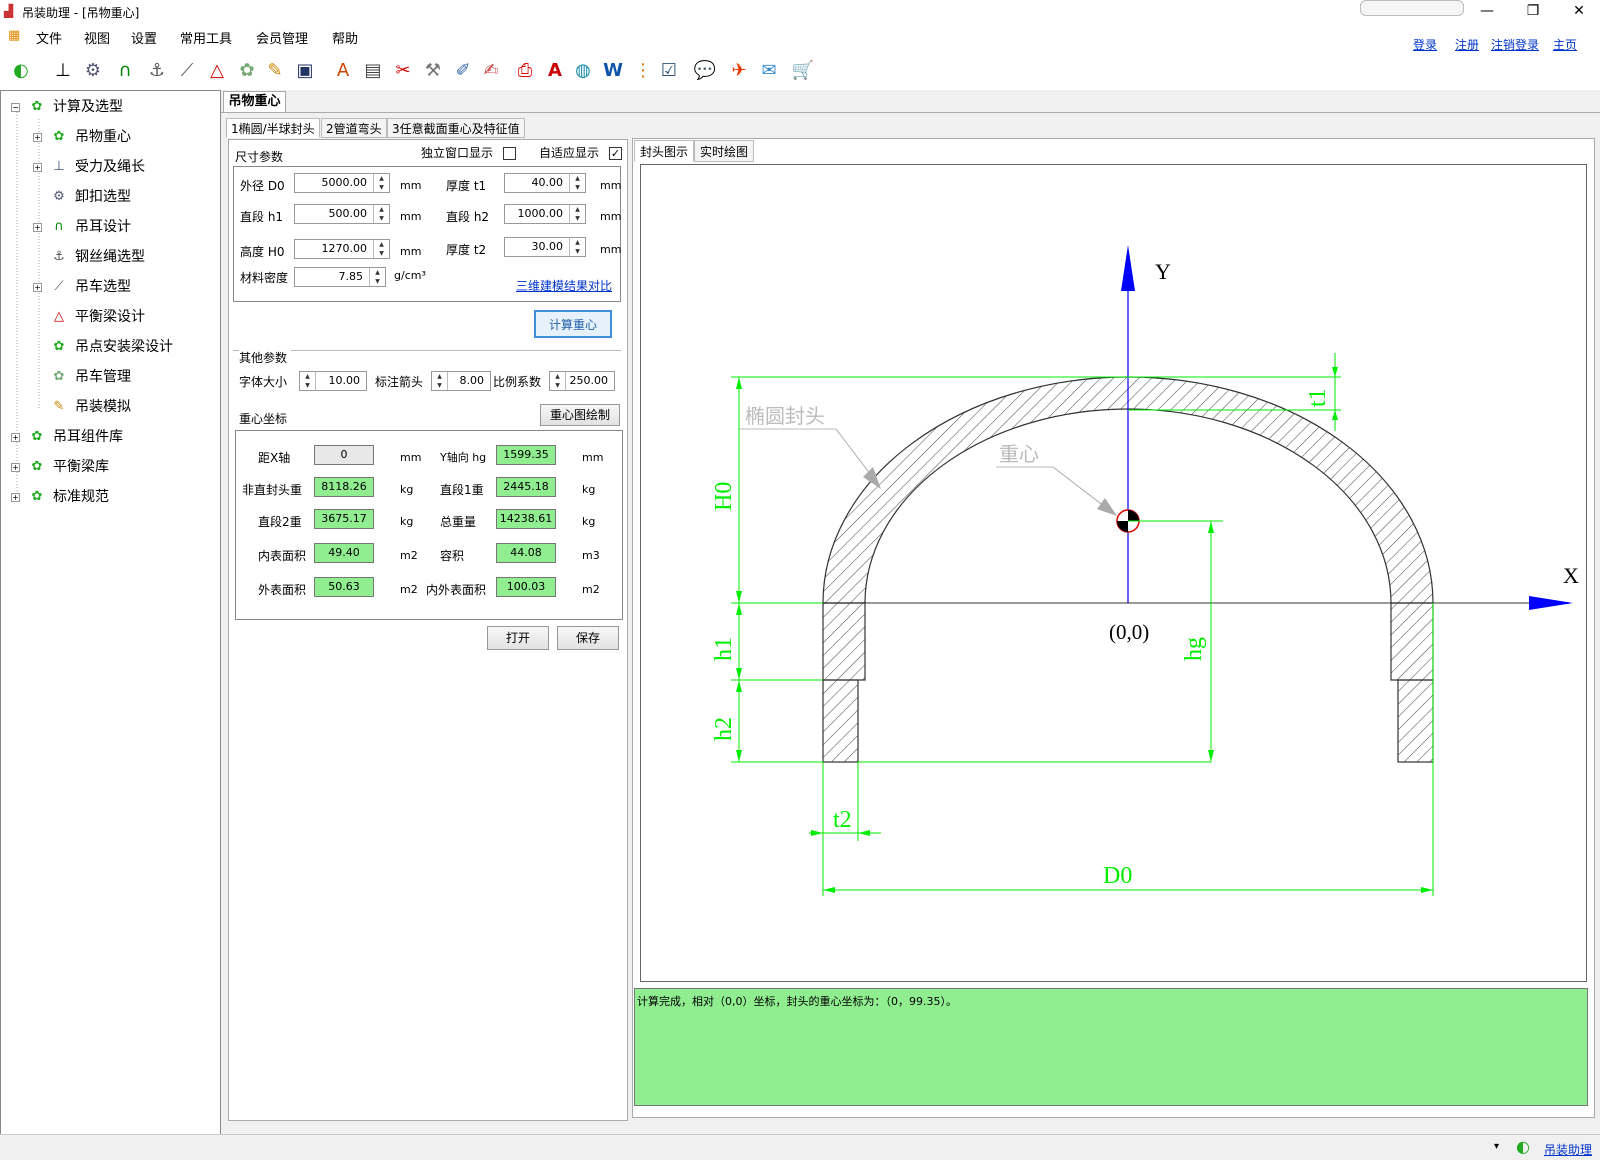  Describe the element at coordinates (81, 467) in the screenshot. I see `tree-root-label: 平衡梁库` at that location.